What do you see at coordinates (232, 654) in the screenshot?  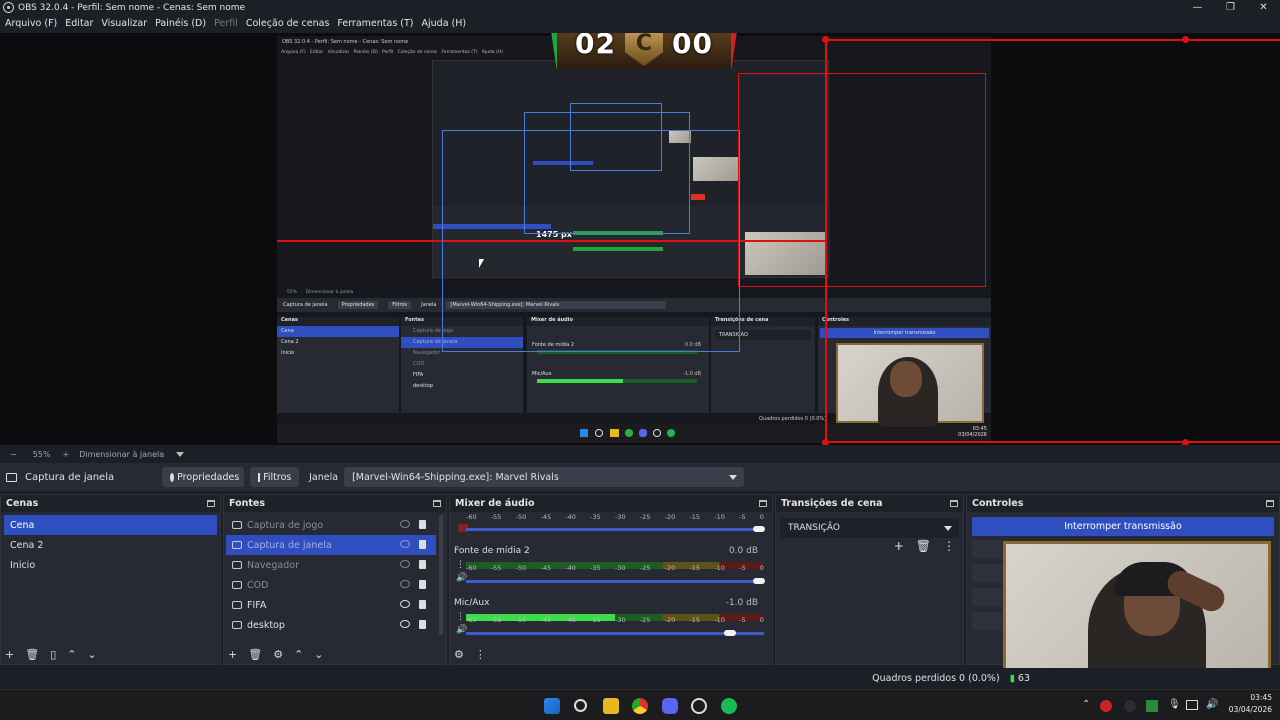 I see `add-source-button: +` at bounding box center [232, 654].